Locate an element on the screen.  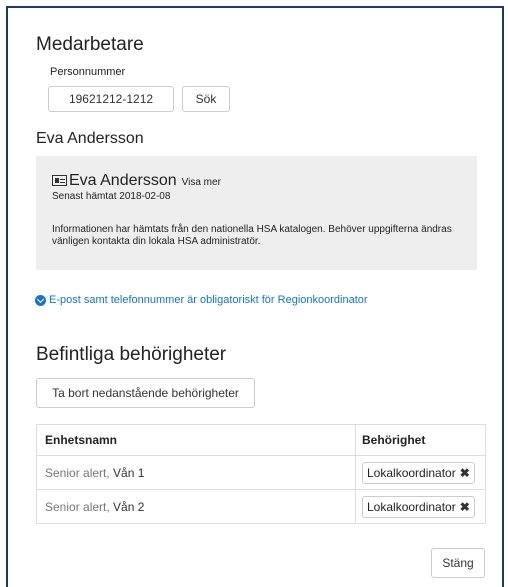
card-header: Eva Andersson Visa mer is located at coordinates (136, 181).